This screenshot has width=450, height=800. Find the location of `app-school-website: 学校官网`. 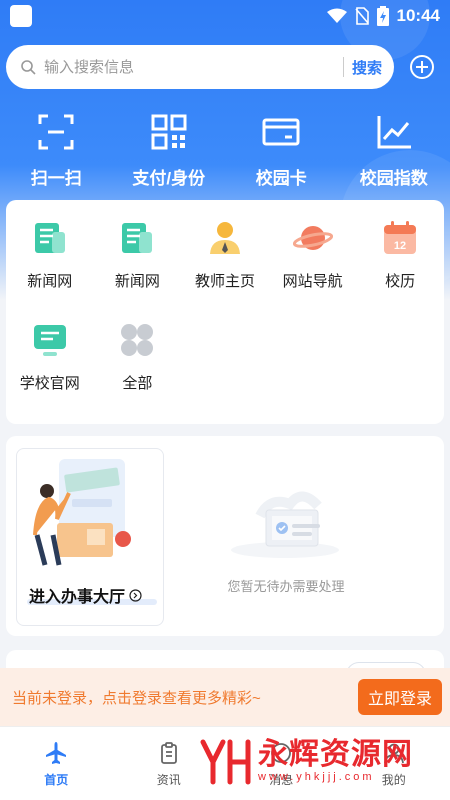

app-school-website: 学校官网 is located at coordinates (50, 371).